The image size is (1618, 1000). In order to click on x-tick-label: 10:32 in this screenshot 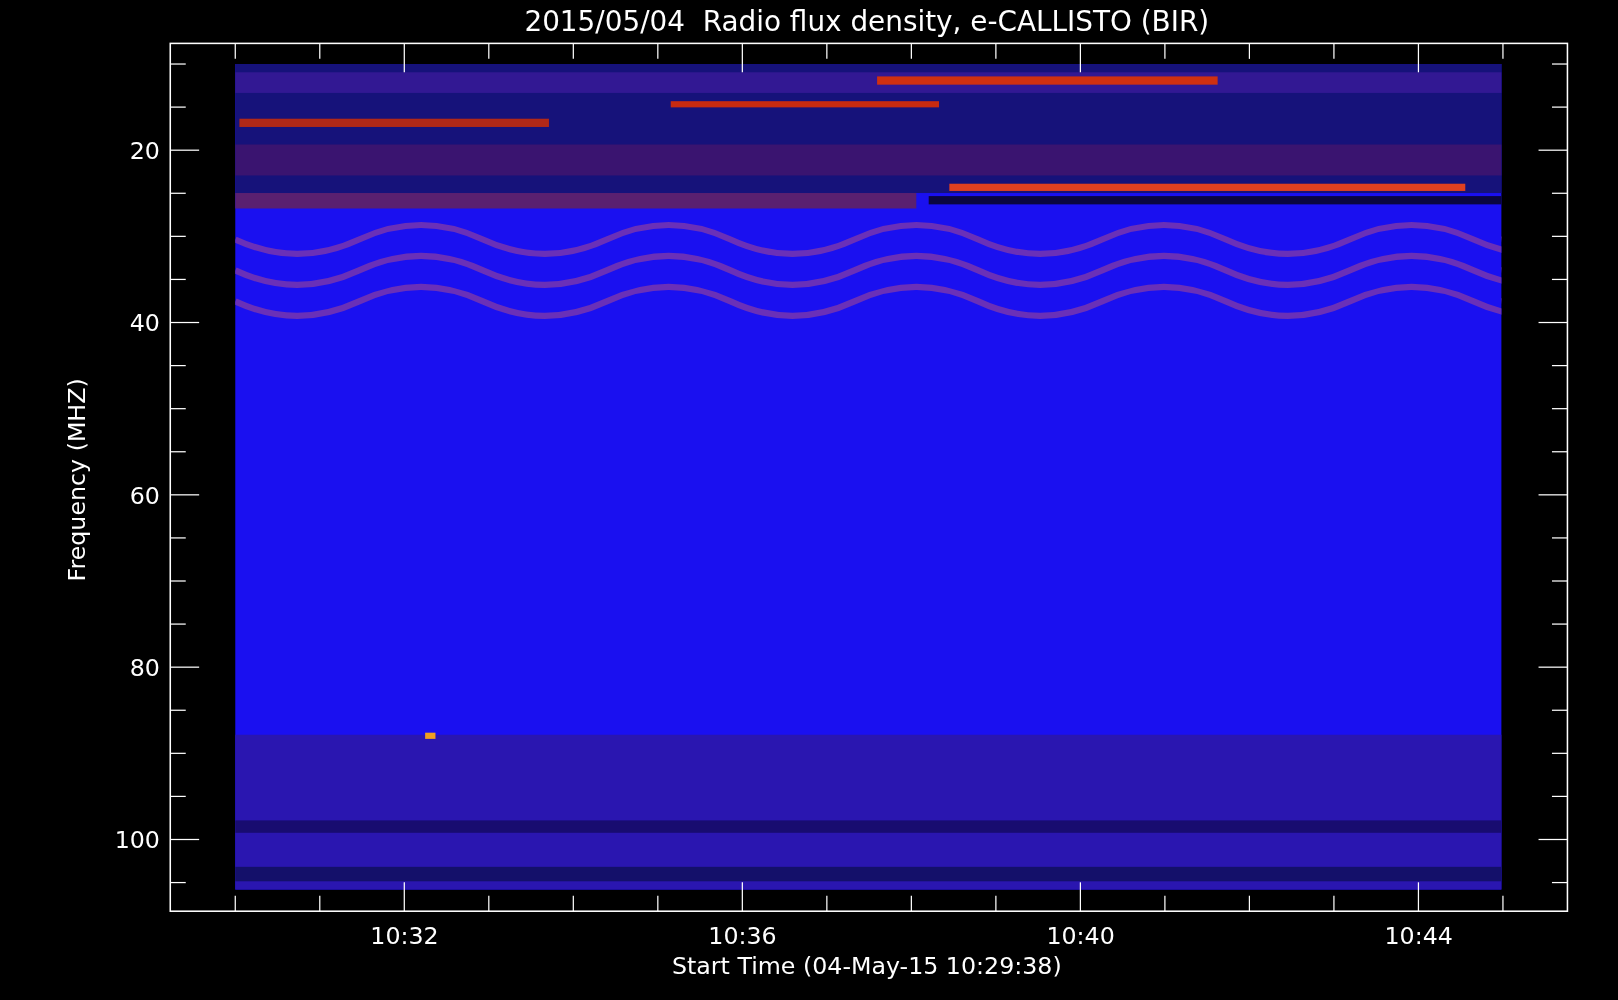, I will do `click(404, 936)`.